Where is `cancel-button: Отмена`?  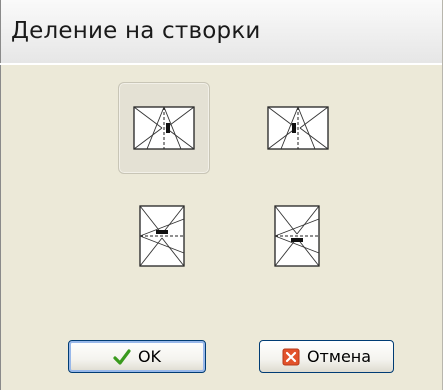 cancel-button: Отмена is located at coordinates (326, 356).